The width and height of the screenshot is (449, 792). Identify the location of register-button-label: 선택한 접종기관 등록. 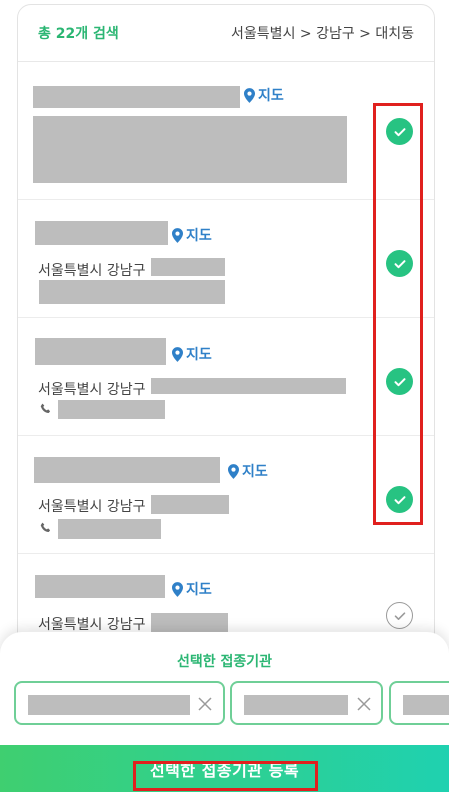
(224, 770).